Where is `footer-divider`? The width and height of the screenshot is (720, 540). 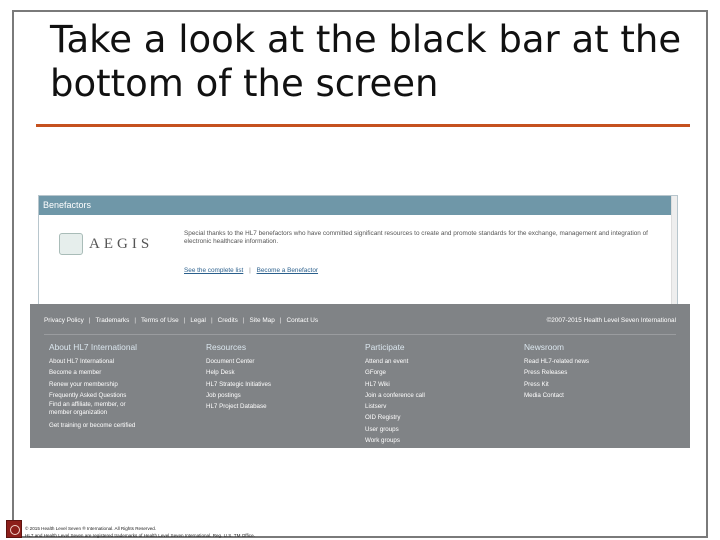
footer-divider is located at coordinates (360, 334).